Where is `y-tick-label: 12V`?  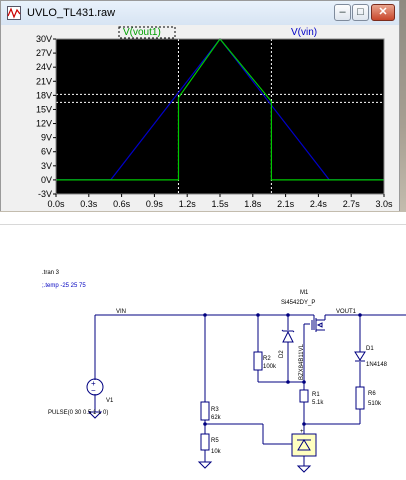 y-tick-label: 12V is located at coordinates (44, 124).